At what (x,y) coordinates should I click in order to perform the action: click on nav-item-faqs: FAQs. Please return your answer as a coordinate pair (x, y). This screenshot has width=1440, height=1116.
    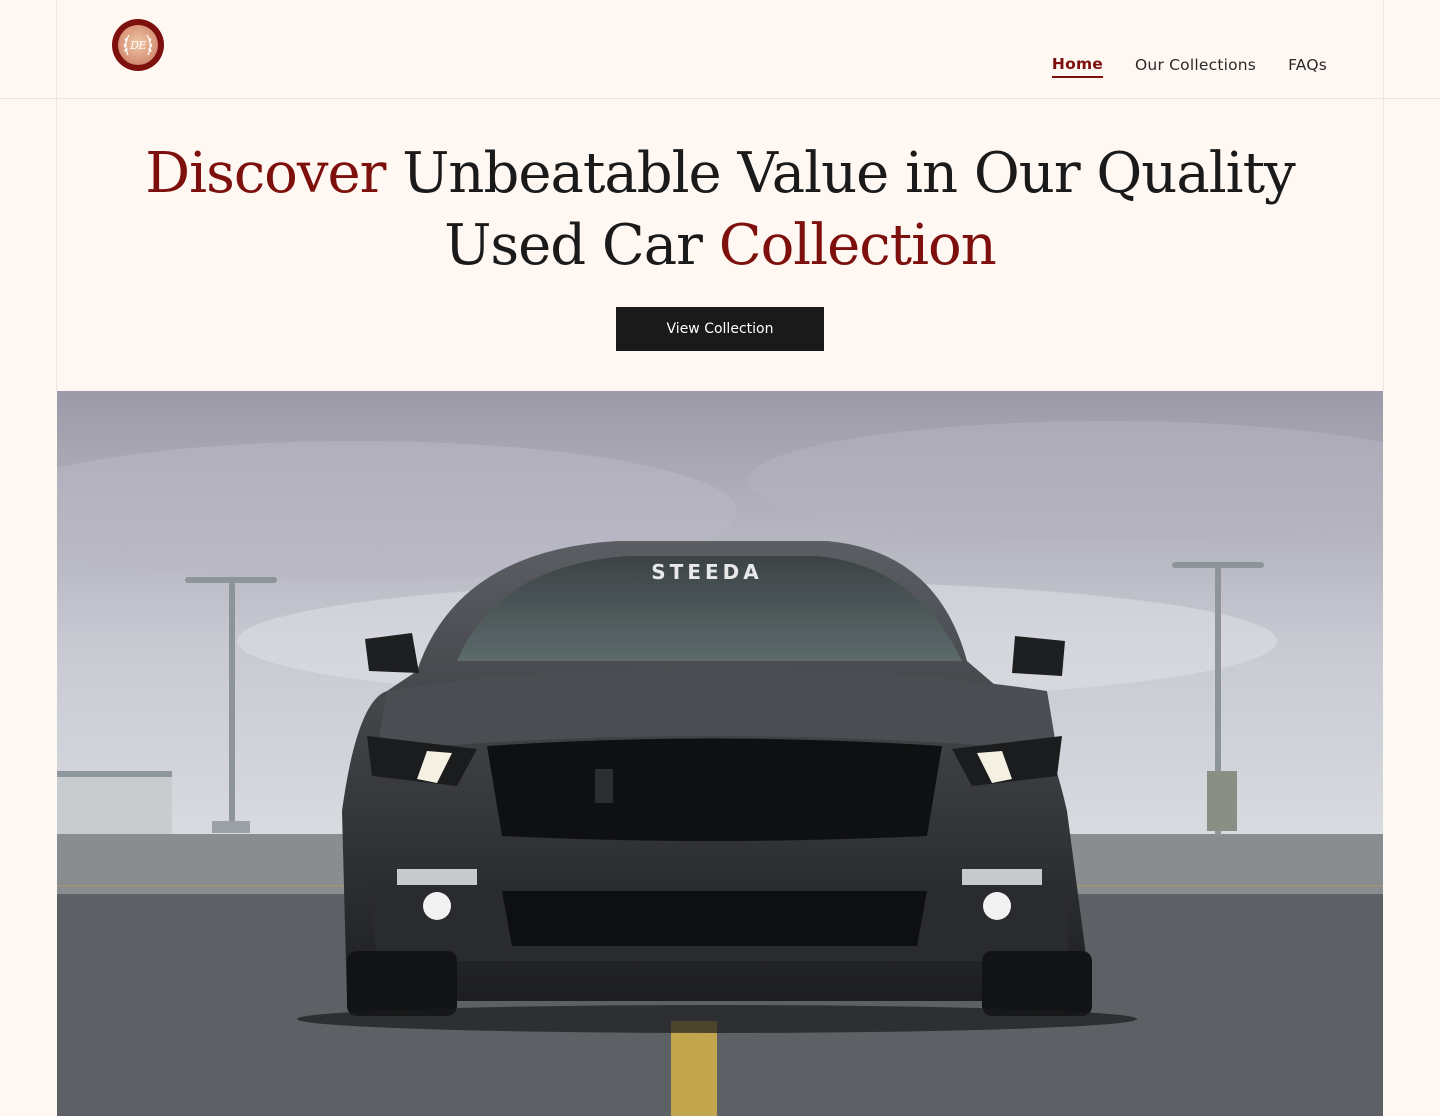
    Looking at the image, I should click on (1307, 66).